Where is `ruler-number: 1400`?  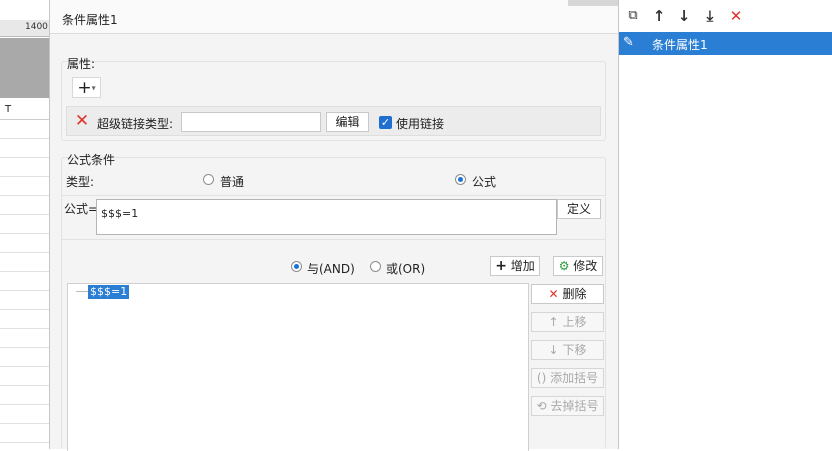 ruler-number: 1400 is located at coordinates (36, 27).